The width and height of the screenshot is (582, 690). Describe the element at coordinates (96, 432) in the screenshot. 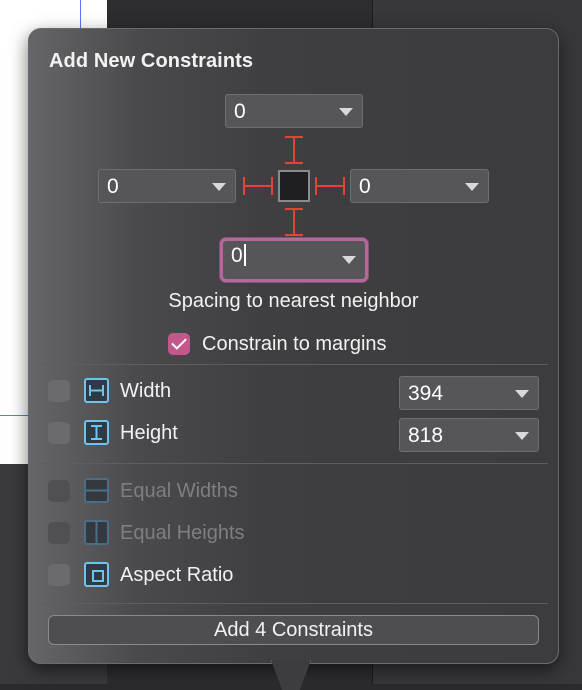

I see `height-icon` at that location.